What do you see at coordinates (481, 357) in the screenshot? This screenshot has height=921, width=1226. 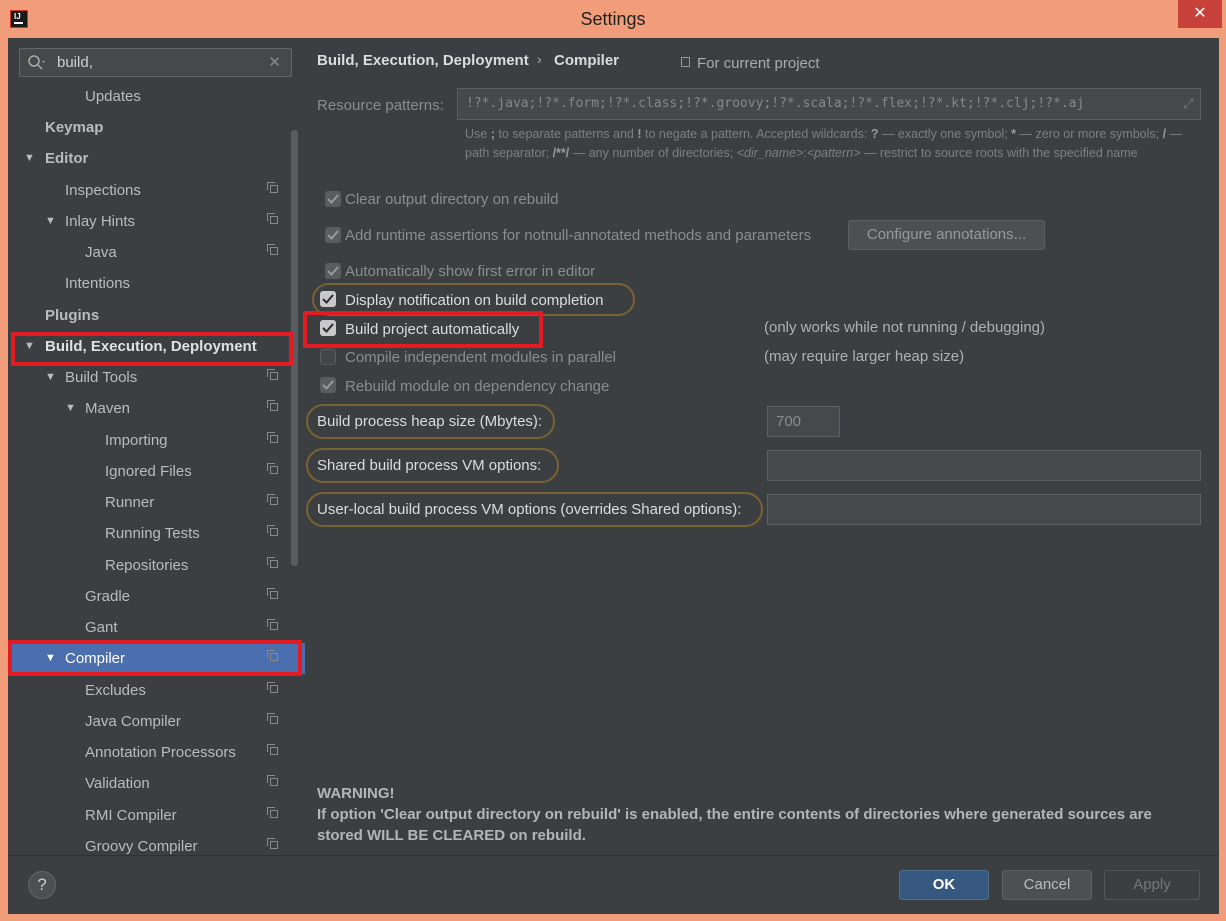 I see `compile-parallel-label: Compile independent modules in parallel` at bounding box center [481, 357].